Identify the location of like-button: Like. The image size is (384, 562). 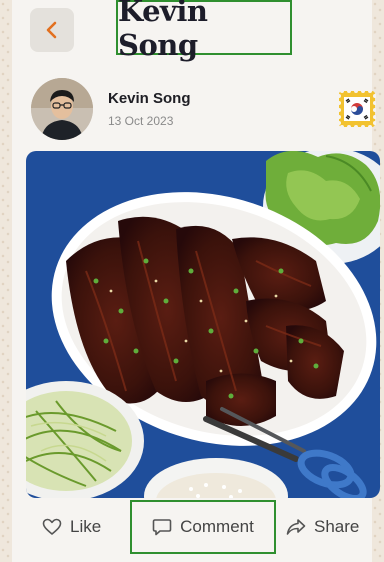
(71, 527).